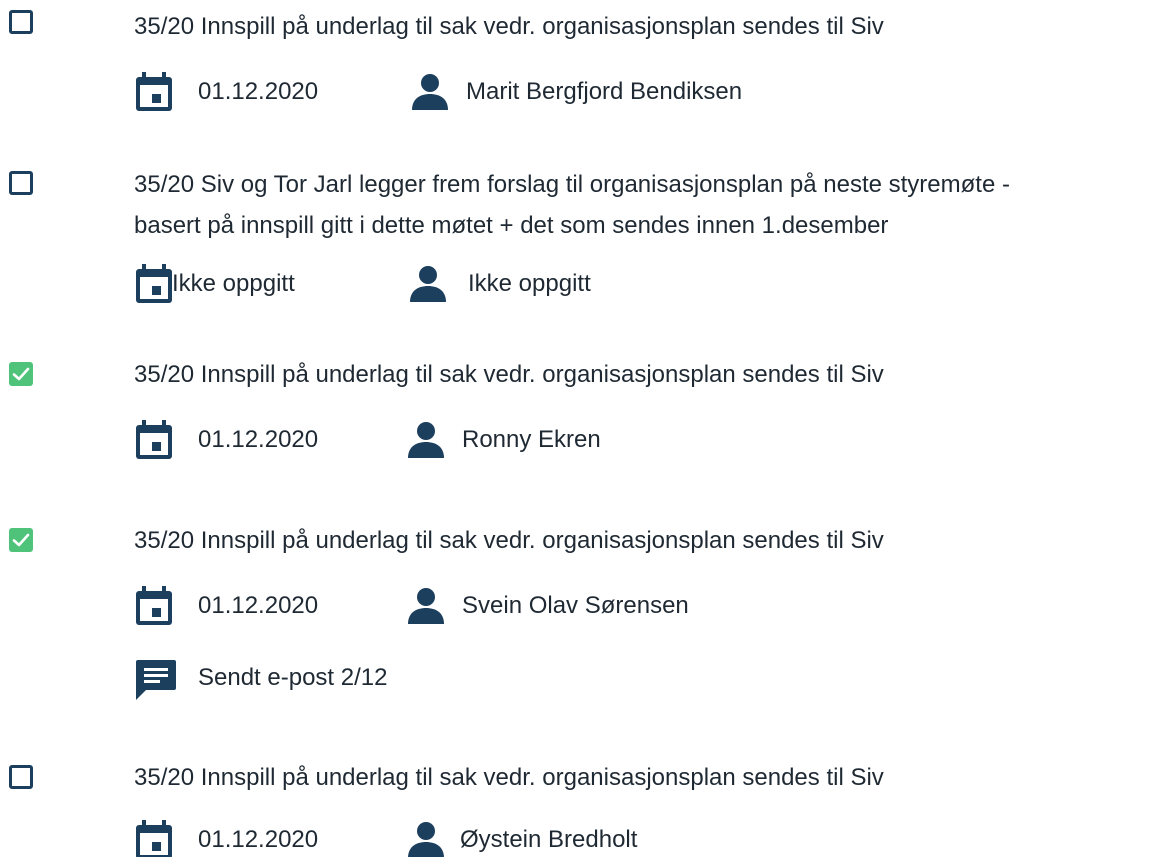 This screenshot has height=857, width=1176. What do you see at coordinates (233, 283) in the screenshot?
I see `due-date: Ikke oppgitt` at bounding box center [233, 283].